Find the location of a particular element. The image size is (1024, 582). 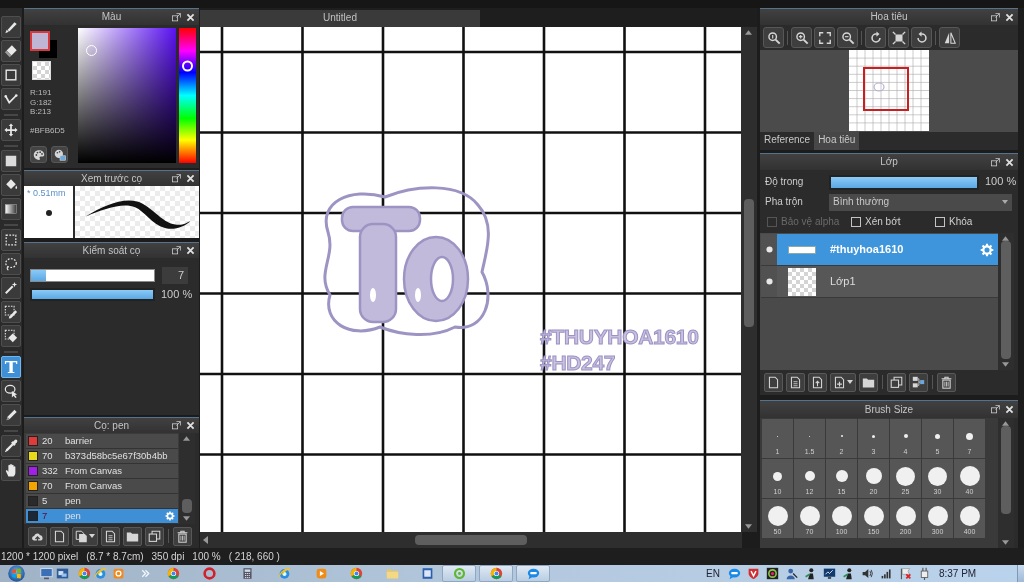

language-indicator: EN is located at coordinates (713, 573).